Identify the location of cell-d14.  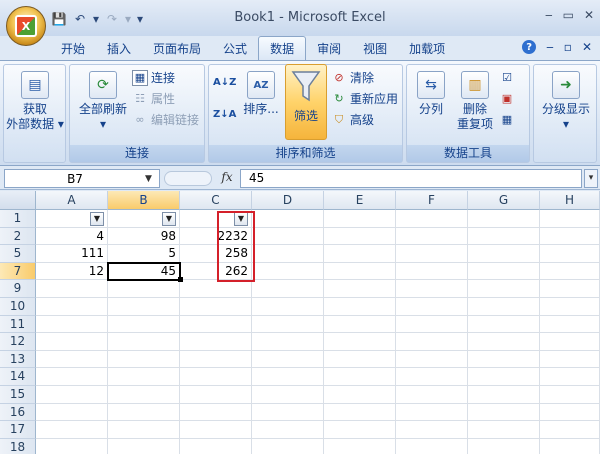
(288, 377).